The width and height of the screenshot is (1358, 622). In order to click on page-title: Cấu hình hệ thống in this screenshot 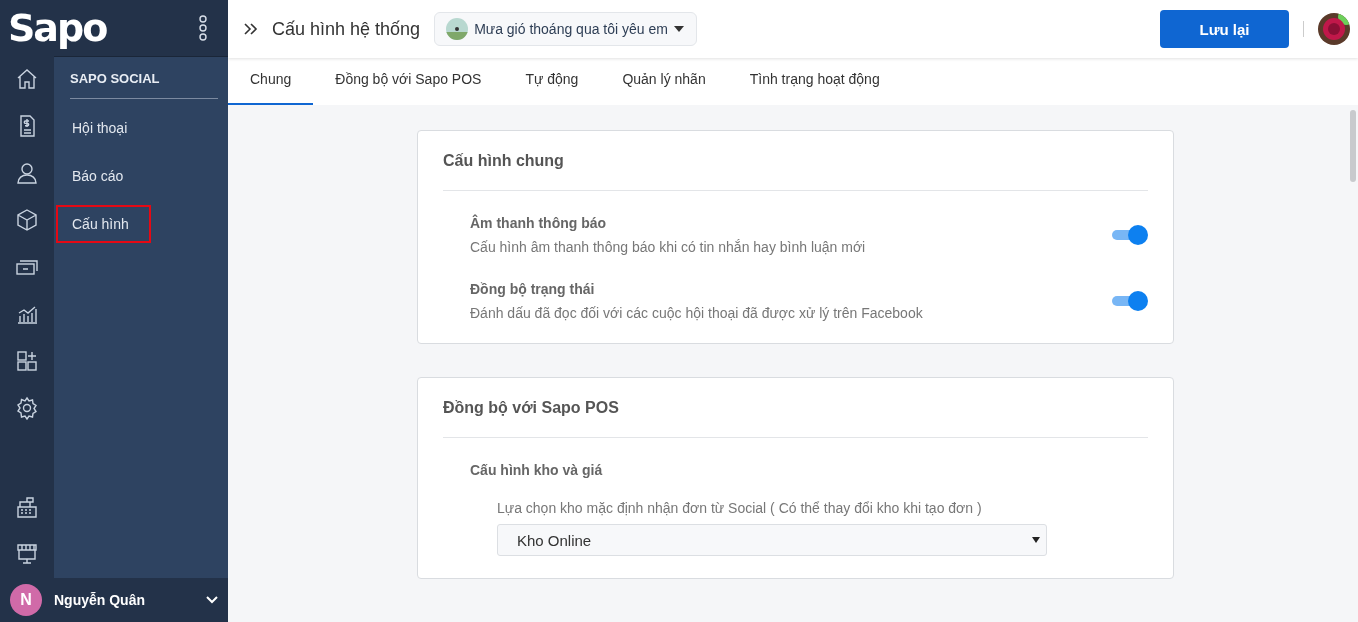, I will do `click(346, 29)`.